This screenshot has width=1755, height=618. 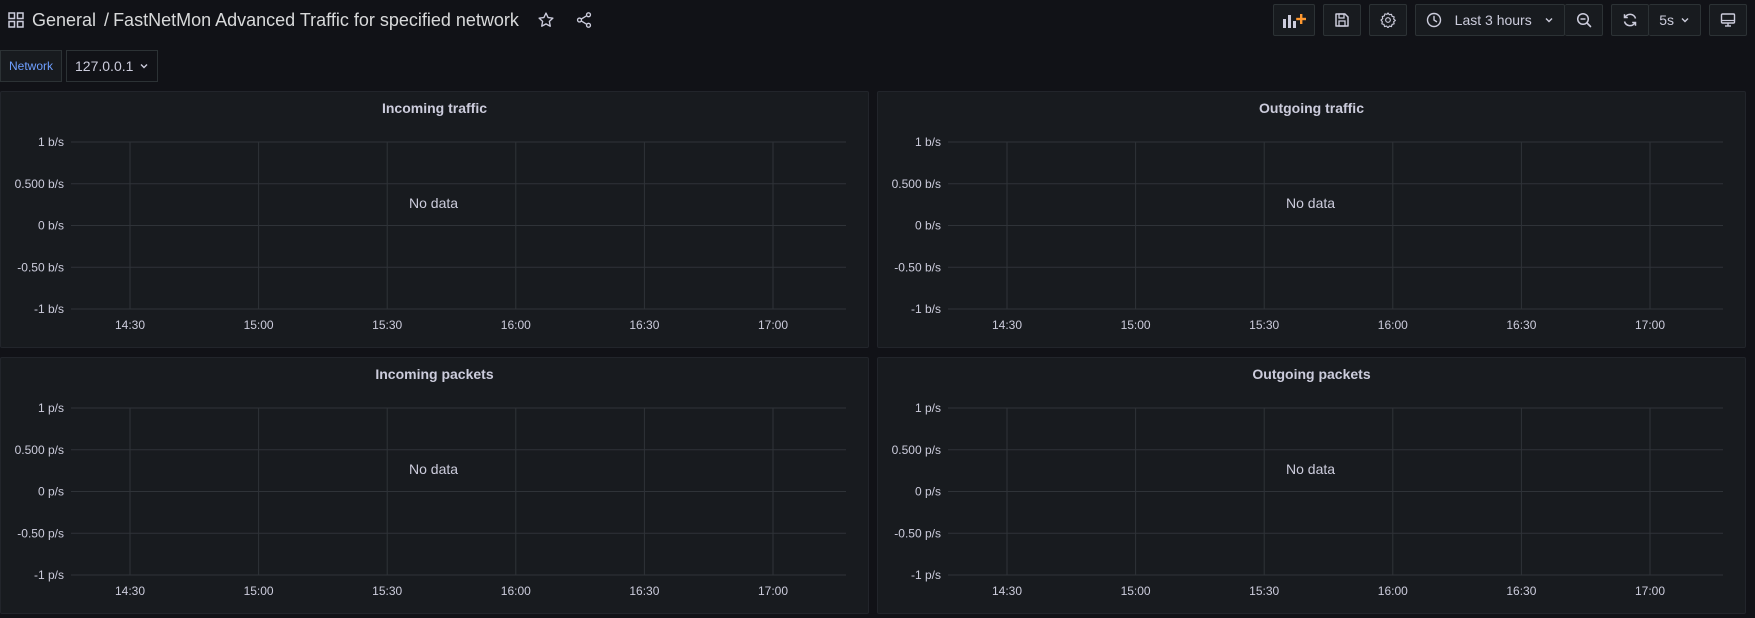 I want to click on network-variable-value: 127.0.0.1, so click(x=104, y=66).